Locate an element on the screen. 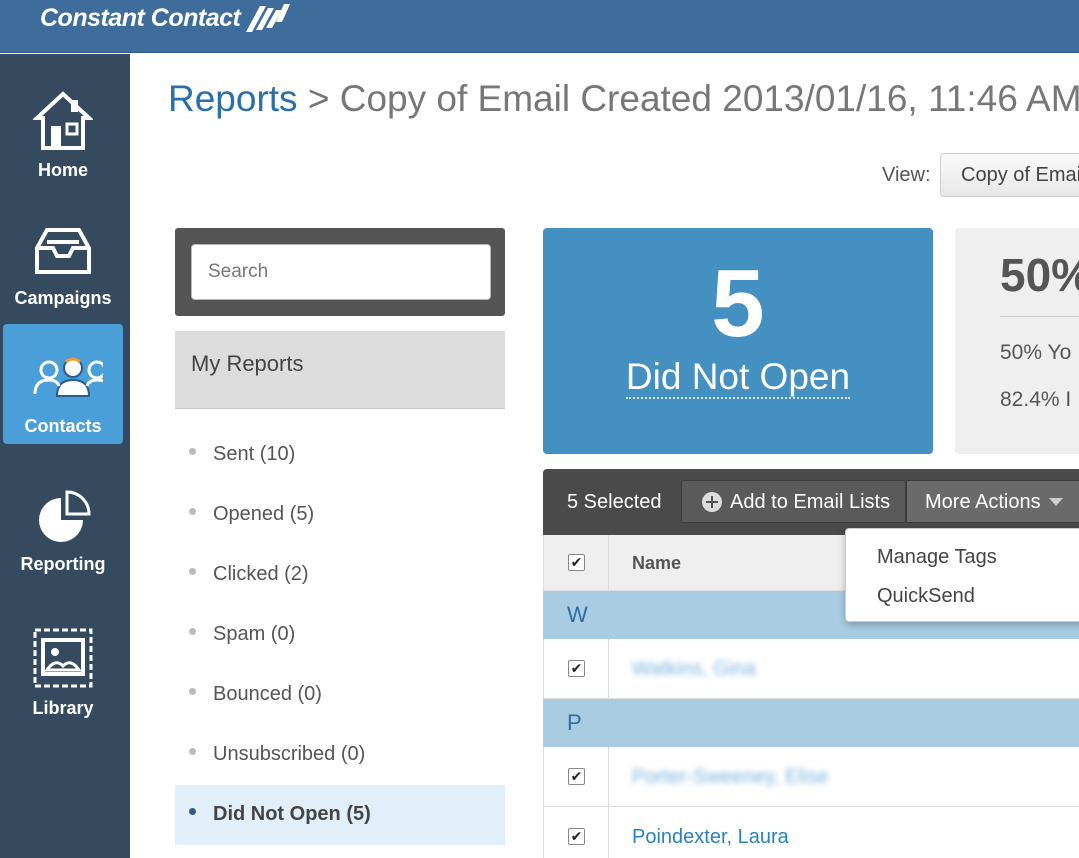 The image size is (1079, 858). stat-count: 5 is located at coordinates (738, 303).